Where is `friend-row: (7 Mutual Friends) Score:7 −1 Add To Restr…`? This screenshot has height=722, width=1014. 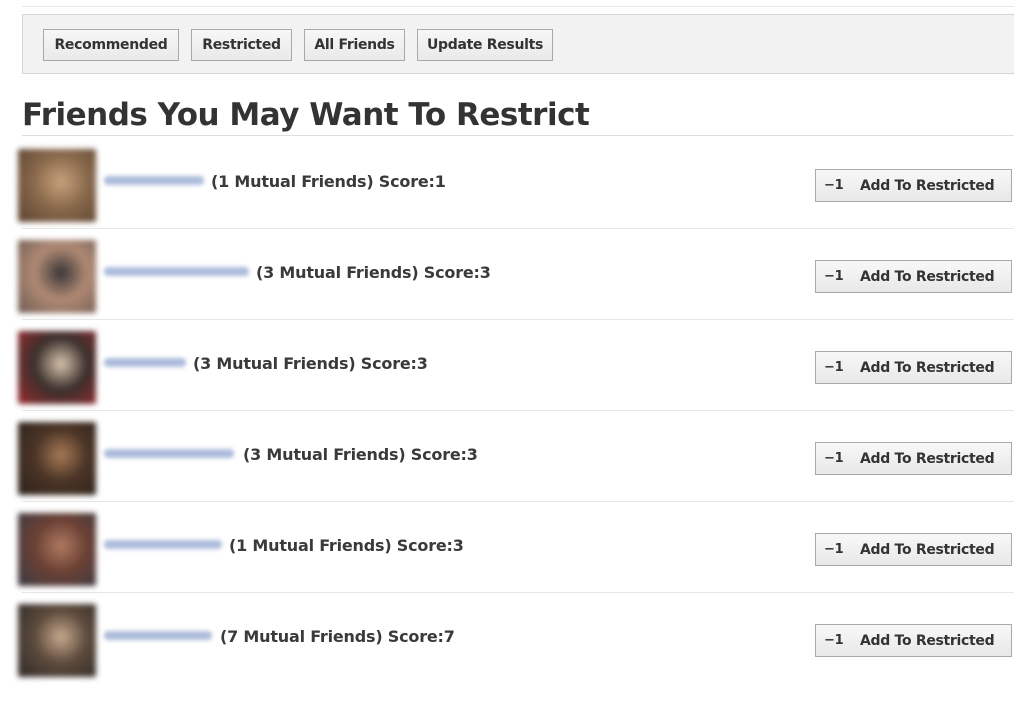 friend-row: (7 Mutual Friends) Score:7 −1 Add To Restr… is located at coordinates (507, 638).